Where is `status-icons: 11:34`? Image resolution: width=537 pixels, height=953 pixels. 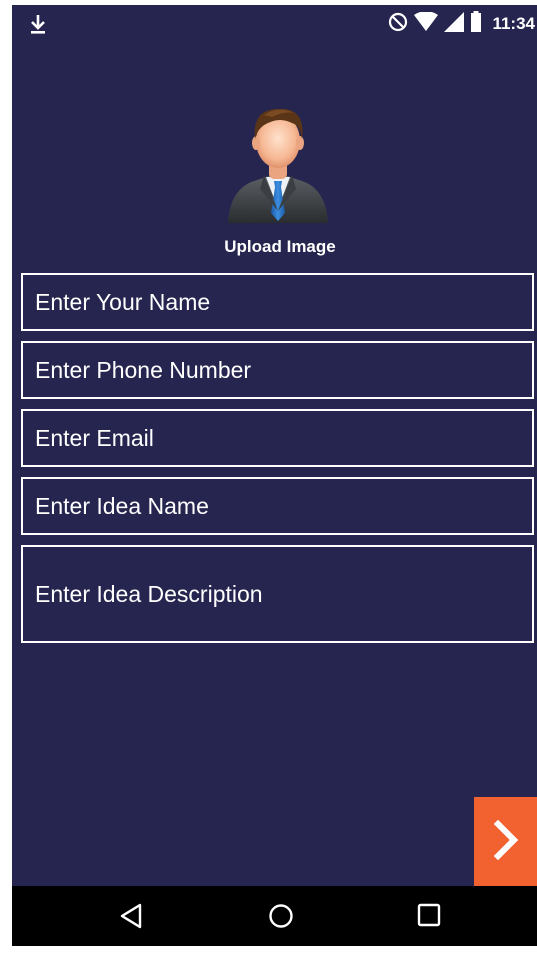
status-icons: 11:34 is located at coordinates (461, 23).